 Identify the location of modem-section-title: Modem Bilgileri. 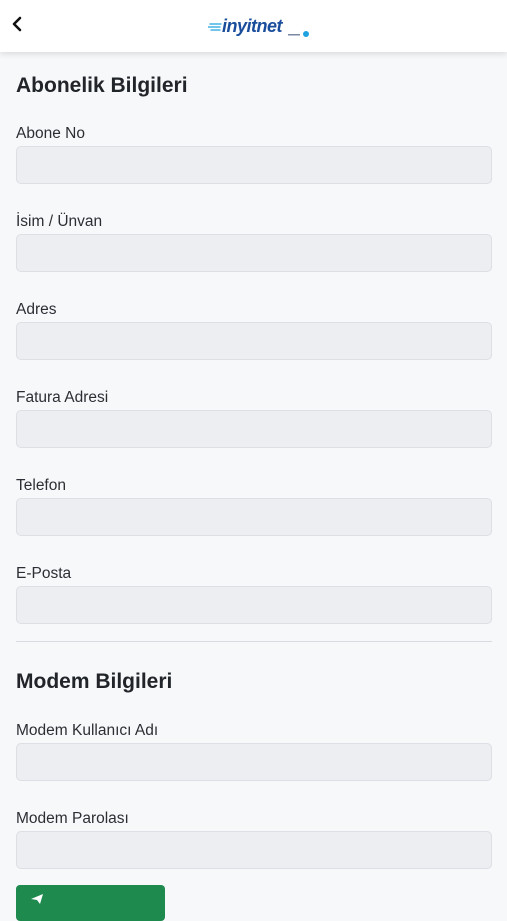
(94, 681).